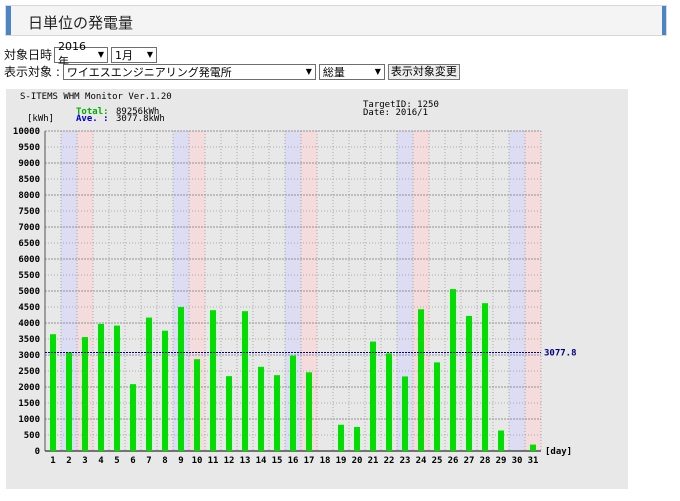 The width and height of the screenshot is (680, 501). I want to click on period-label: 対象日時, so click(28, 55).